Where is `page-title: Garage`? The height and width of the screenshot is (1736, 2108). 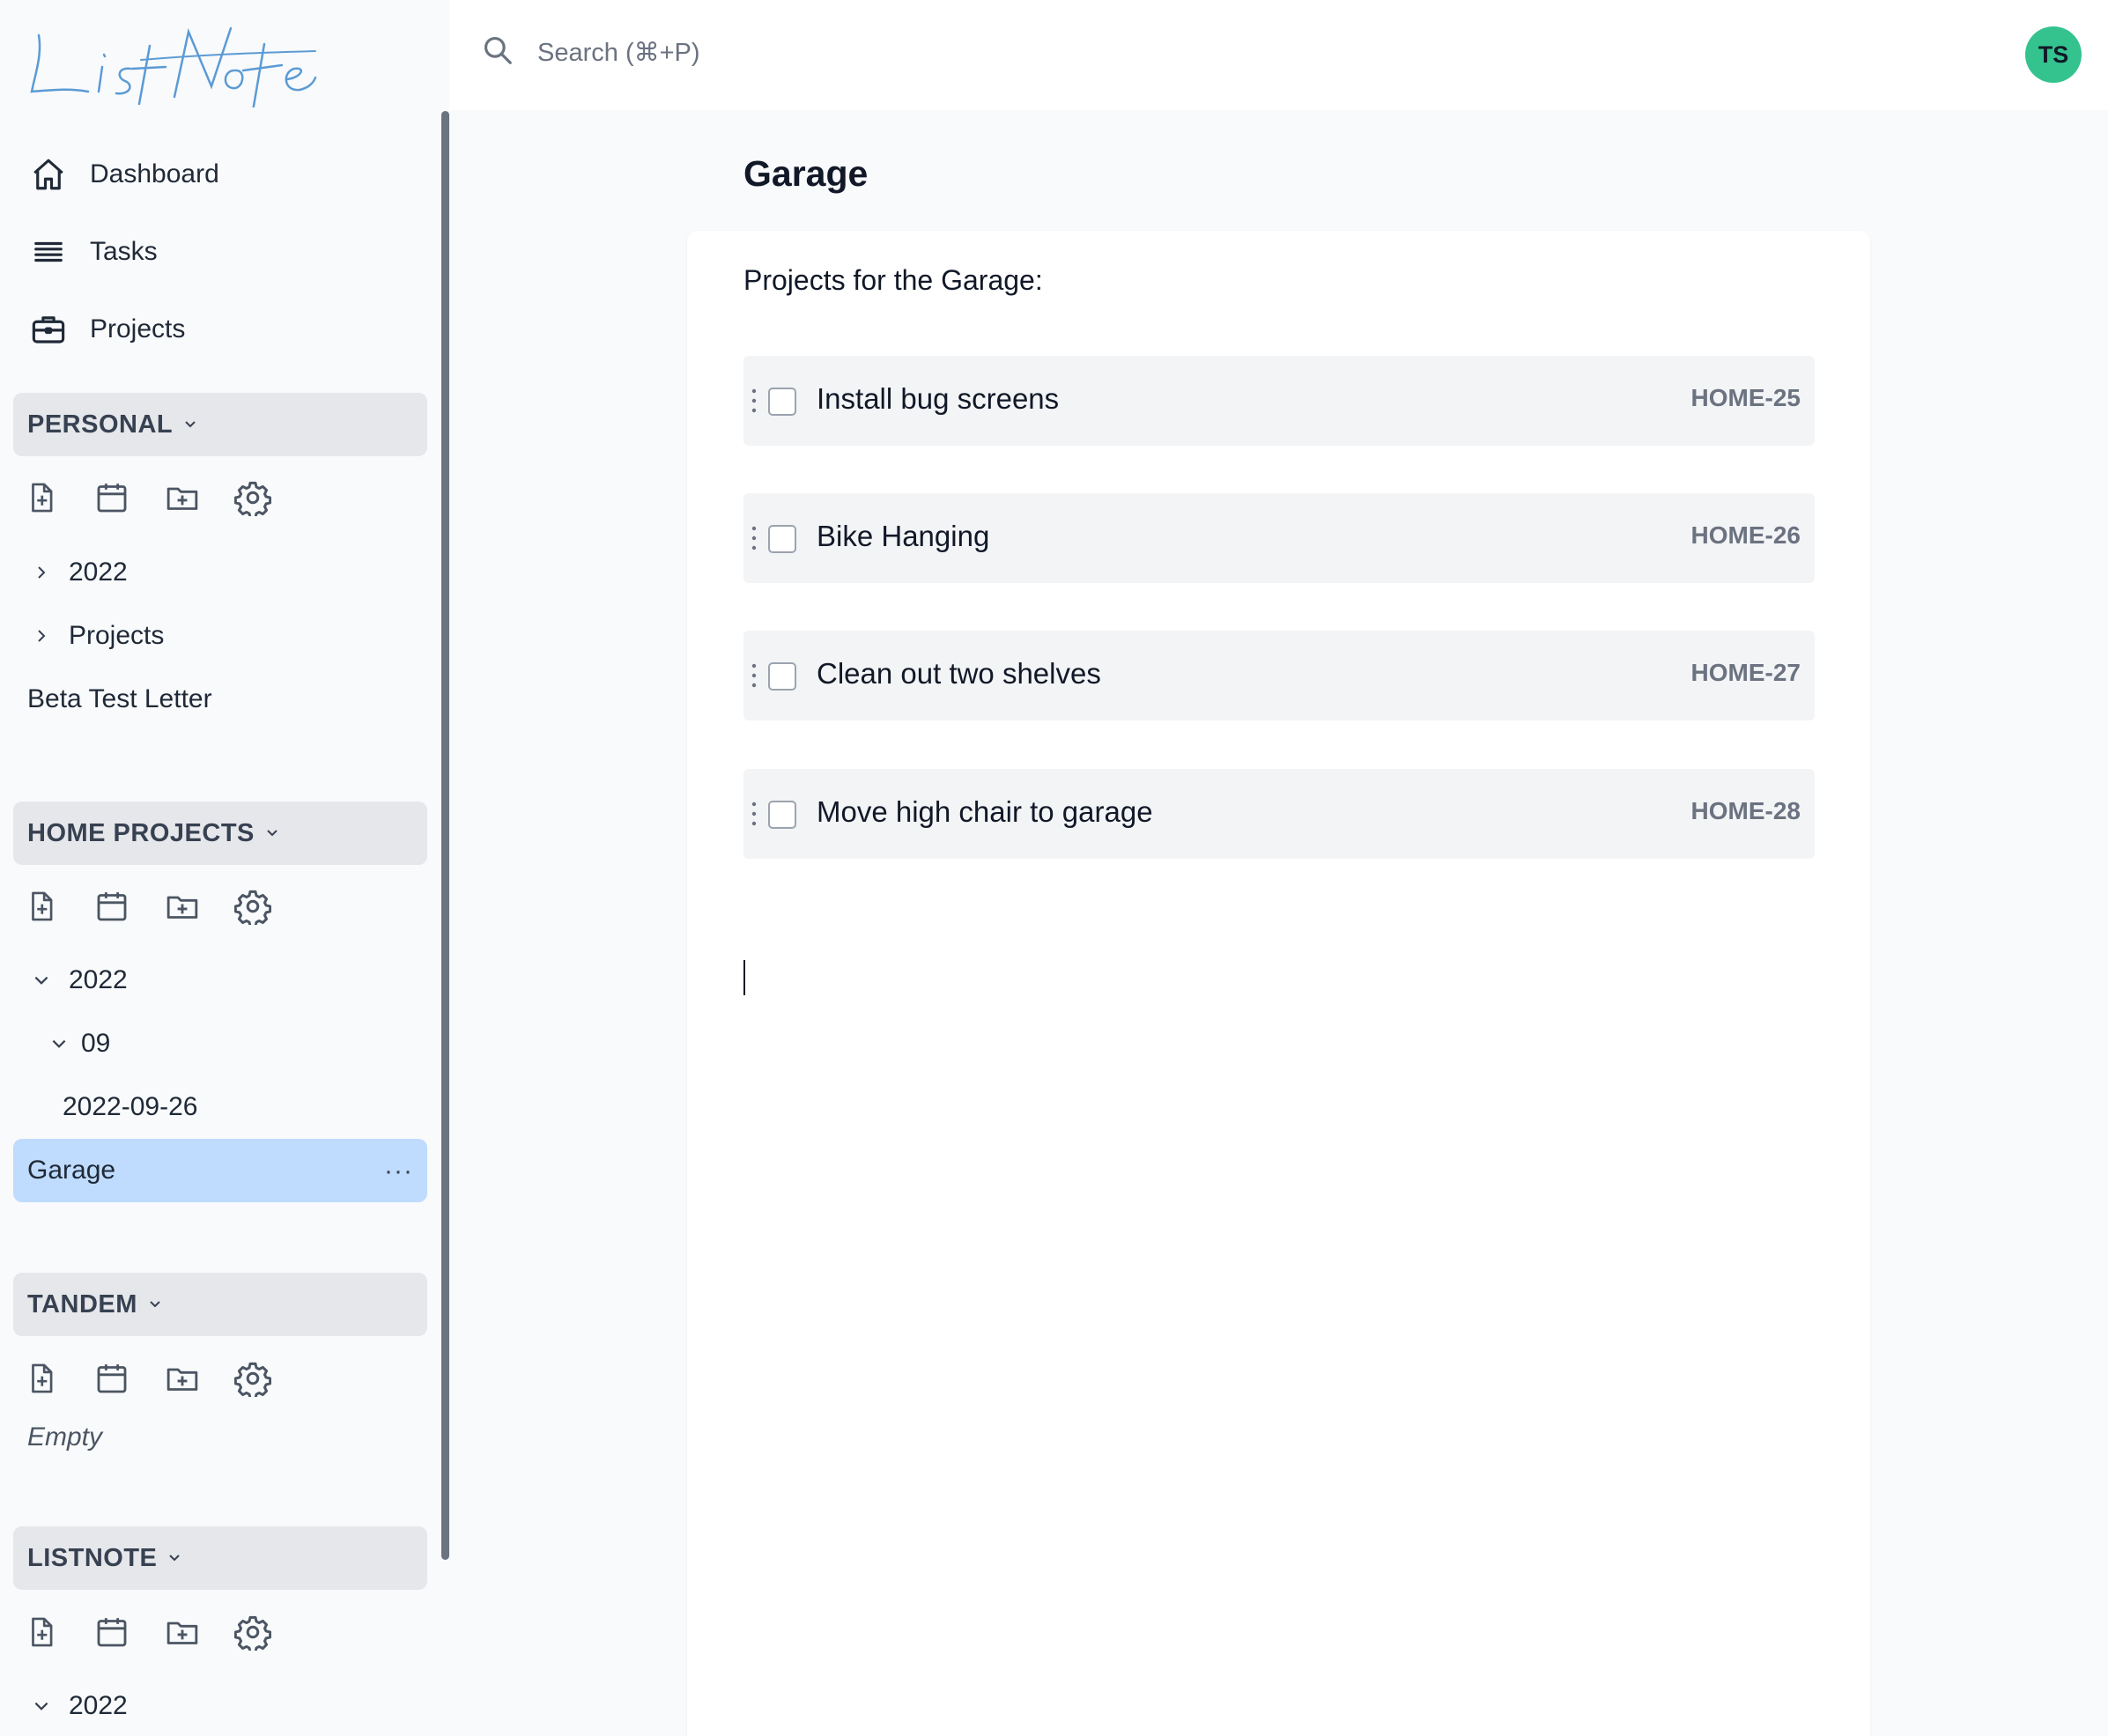 page-title: Garage is located at coordinates (806, 173).